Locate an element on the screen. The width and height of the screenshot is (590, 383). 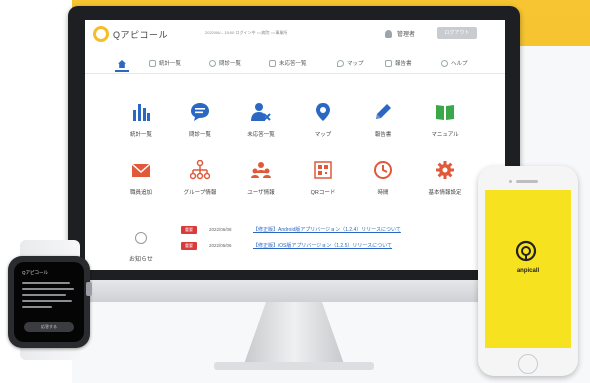
anpicall-logo-icon is located at coordinates (526, 251).